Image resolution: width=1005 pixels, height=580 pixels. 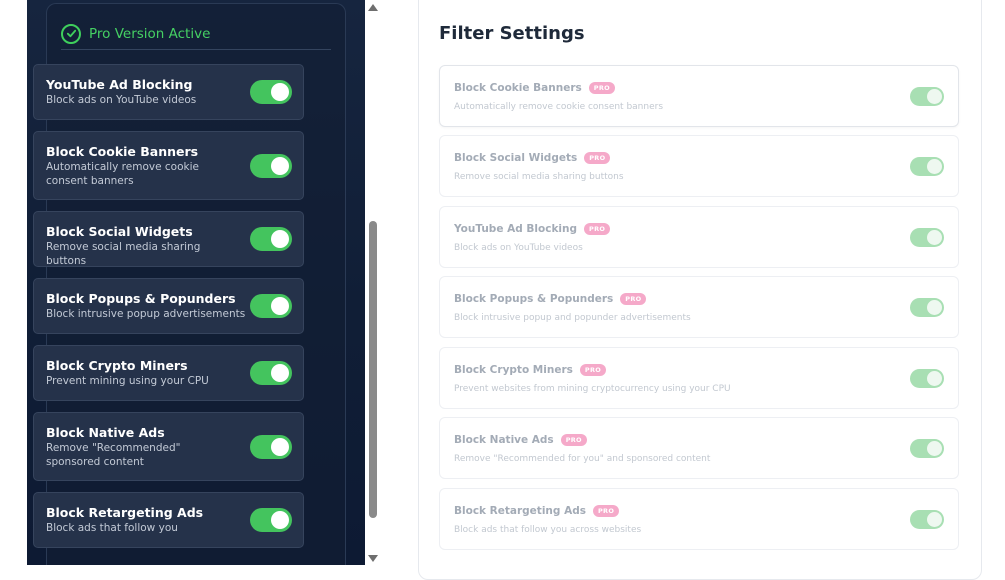 What do you see at coordinates (373, 7) in the screenshot?
I see `scroll-up-arrow-icon` at bounding box center [373, 7].